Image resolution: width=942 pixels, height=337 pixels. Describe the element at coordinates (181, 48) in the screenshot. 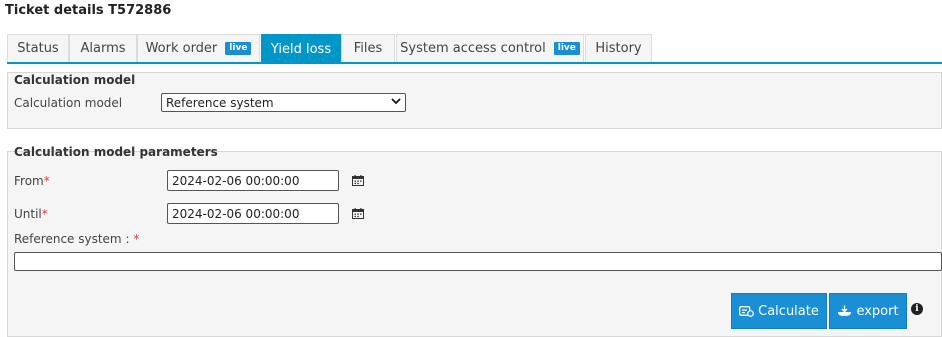

I see `tab-label: Work order` at that location.